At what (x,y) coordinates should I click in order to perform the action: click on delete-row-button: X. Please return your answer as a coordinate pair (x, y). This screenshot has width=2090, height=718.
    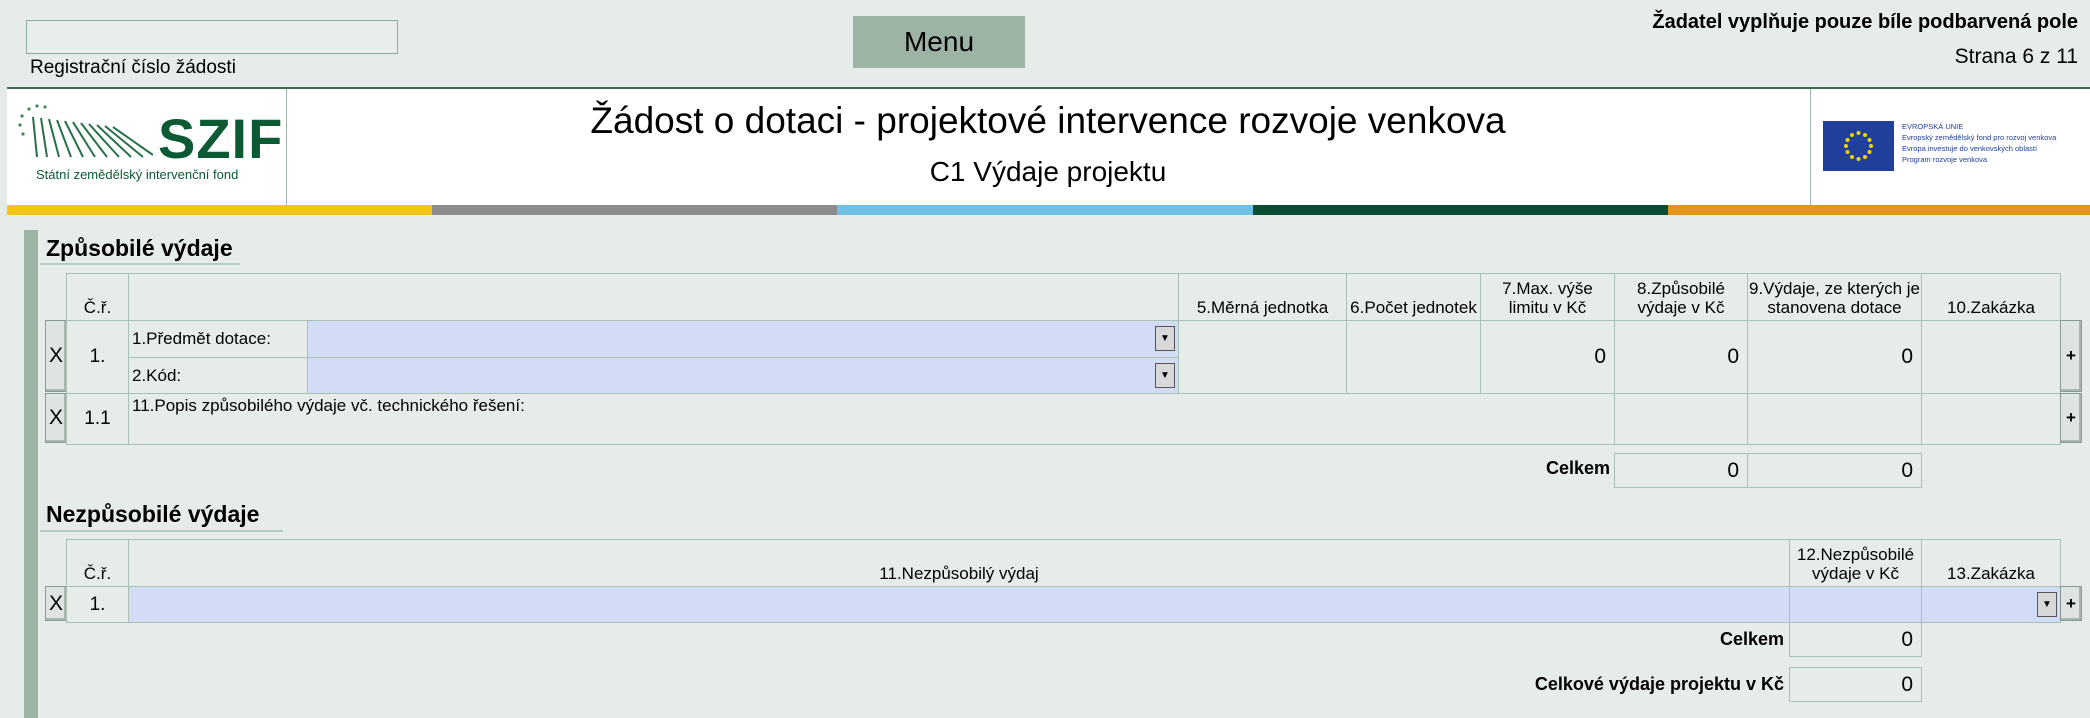
    Looking at the image, I should click on (56, 356).